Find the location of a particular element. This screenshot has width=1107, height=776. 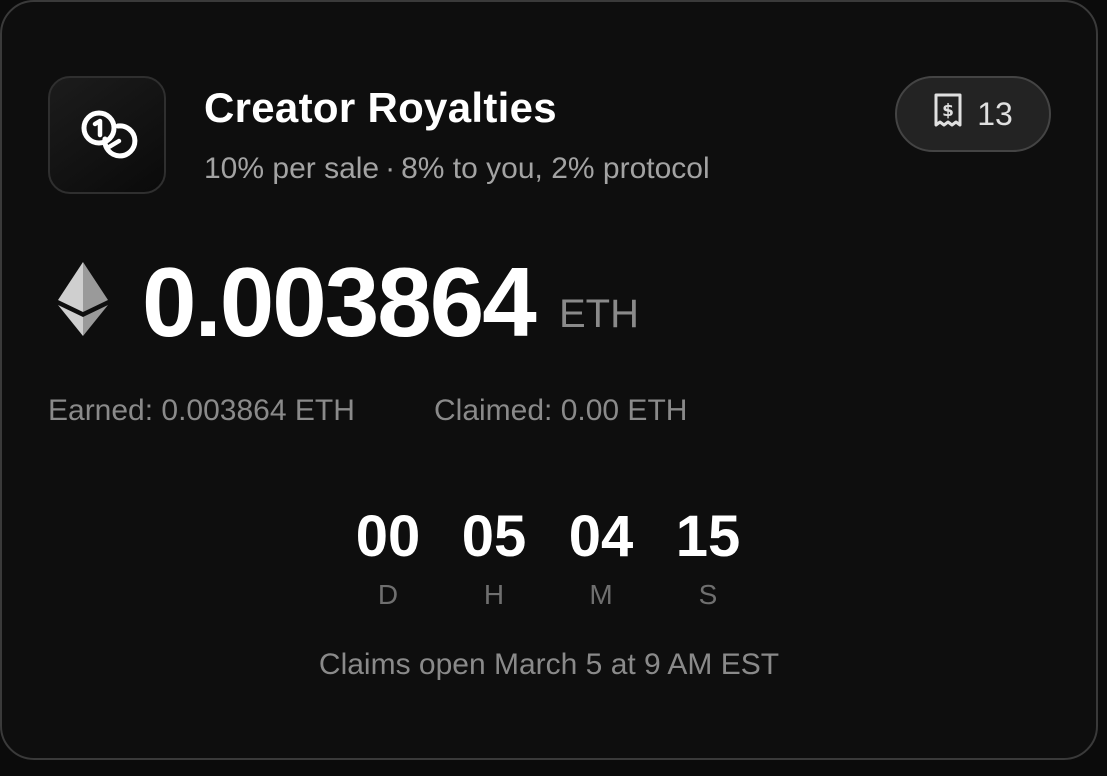

receipts-button: $ 13 is located at coordinates (973, 114).